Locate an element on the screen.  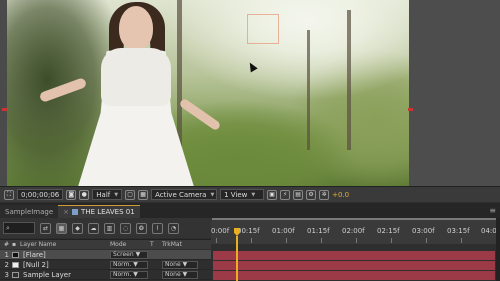
layer-tracks is located at coordinates (353, 265).